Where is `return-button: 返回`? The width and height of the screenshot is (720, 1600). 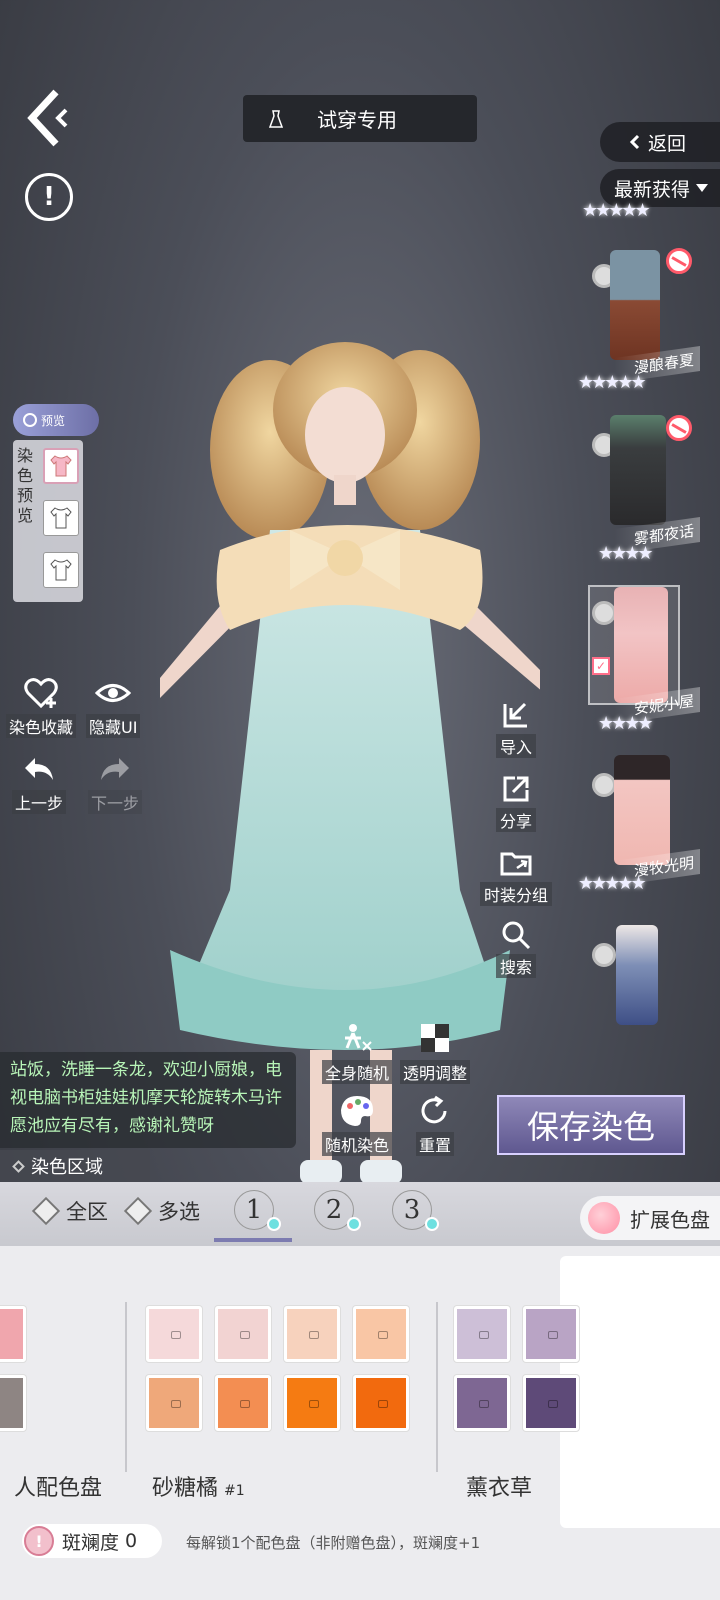
return-button: 返回 is located at coordinates (660, 142).